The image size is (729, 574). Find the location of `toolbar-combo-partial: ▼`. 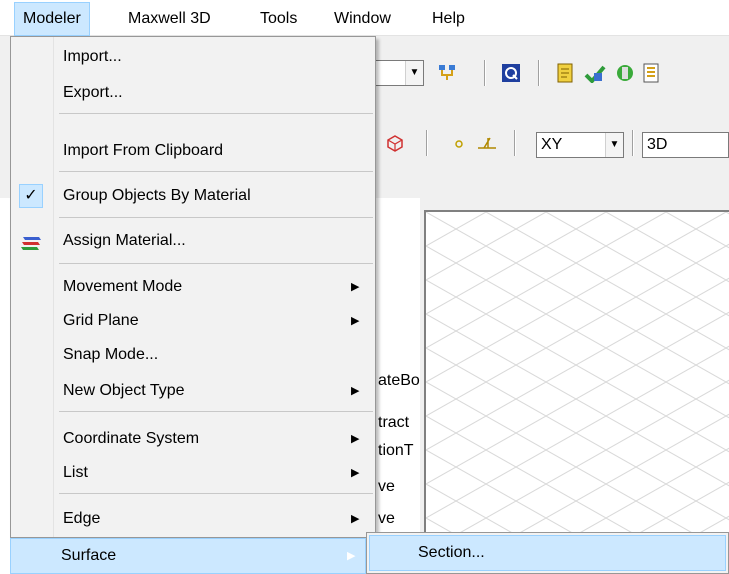

toolbar-combo-partial: ▼ is located at coordinates (398, 73).